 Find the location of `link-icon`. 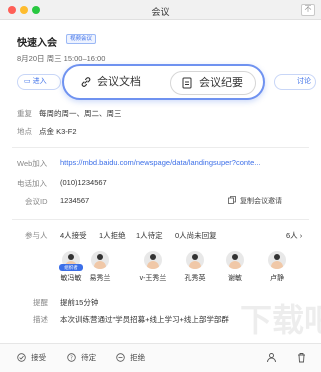

link-icon is located at coordinates (86, 82).